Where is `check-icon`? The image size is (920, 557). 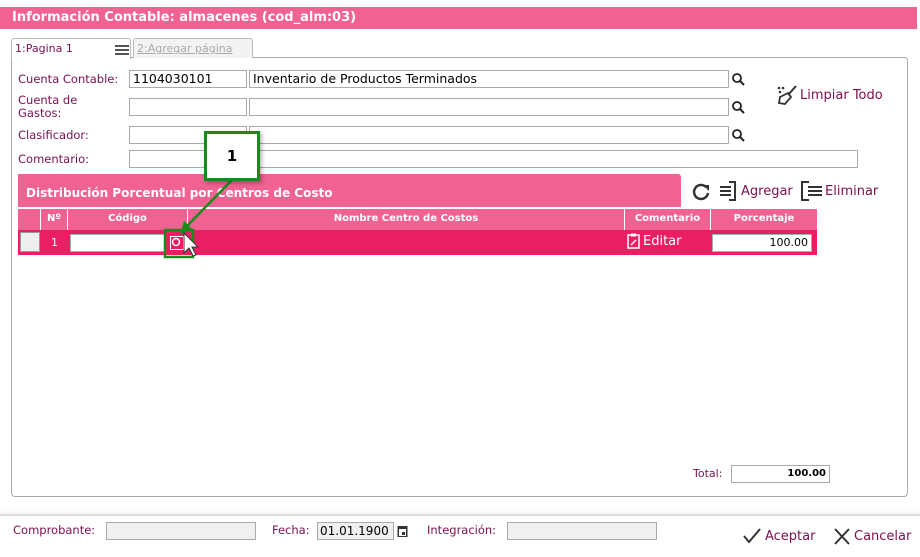 check-icon is located at coordinates (752, 536).